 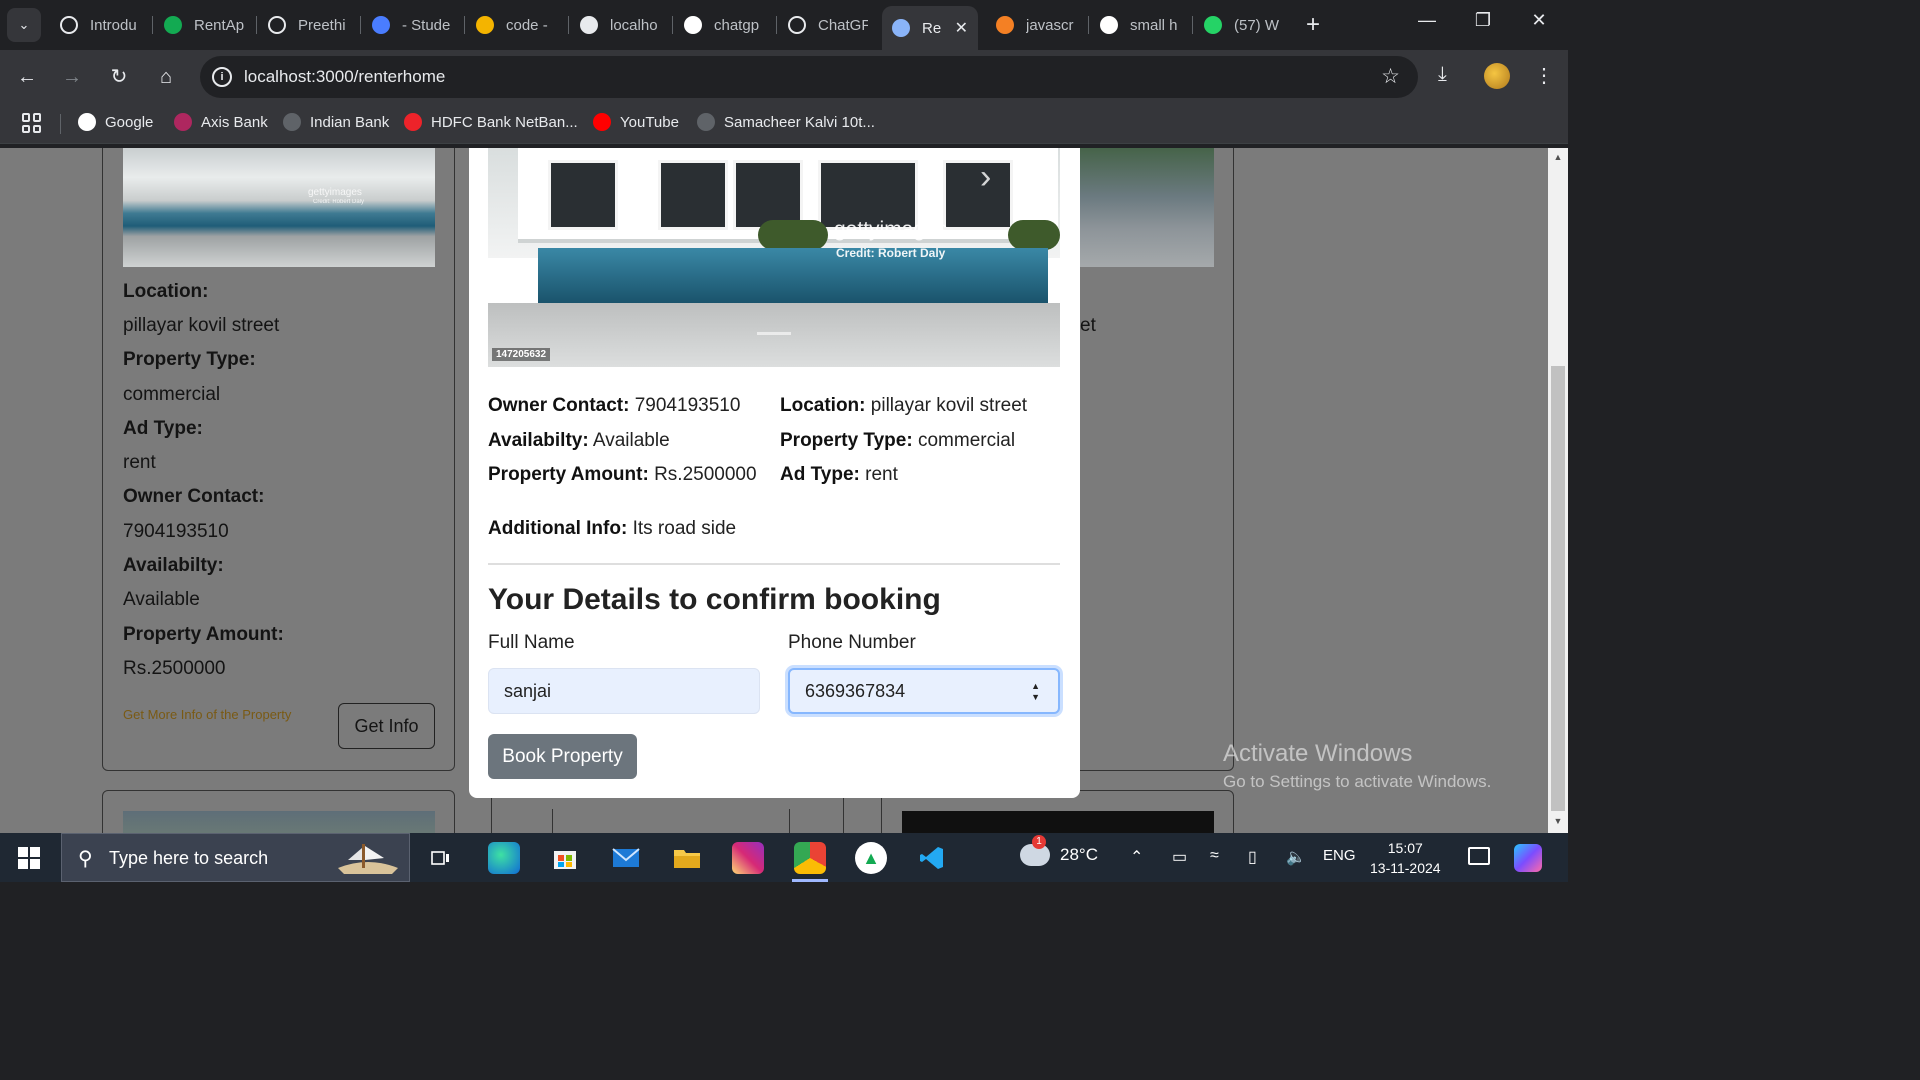 I want to click on wifi-icon: ≈, so click(x=1214, y=856).